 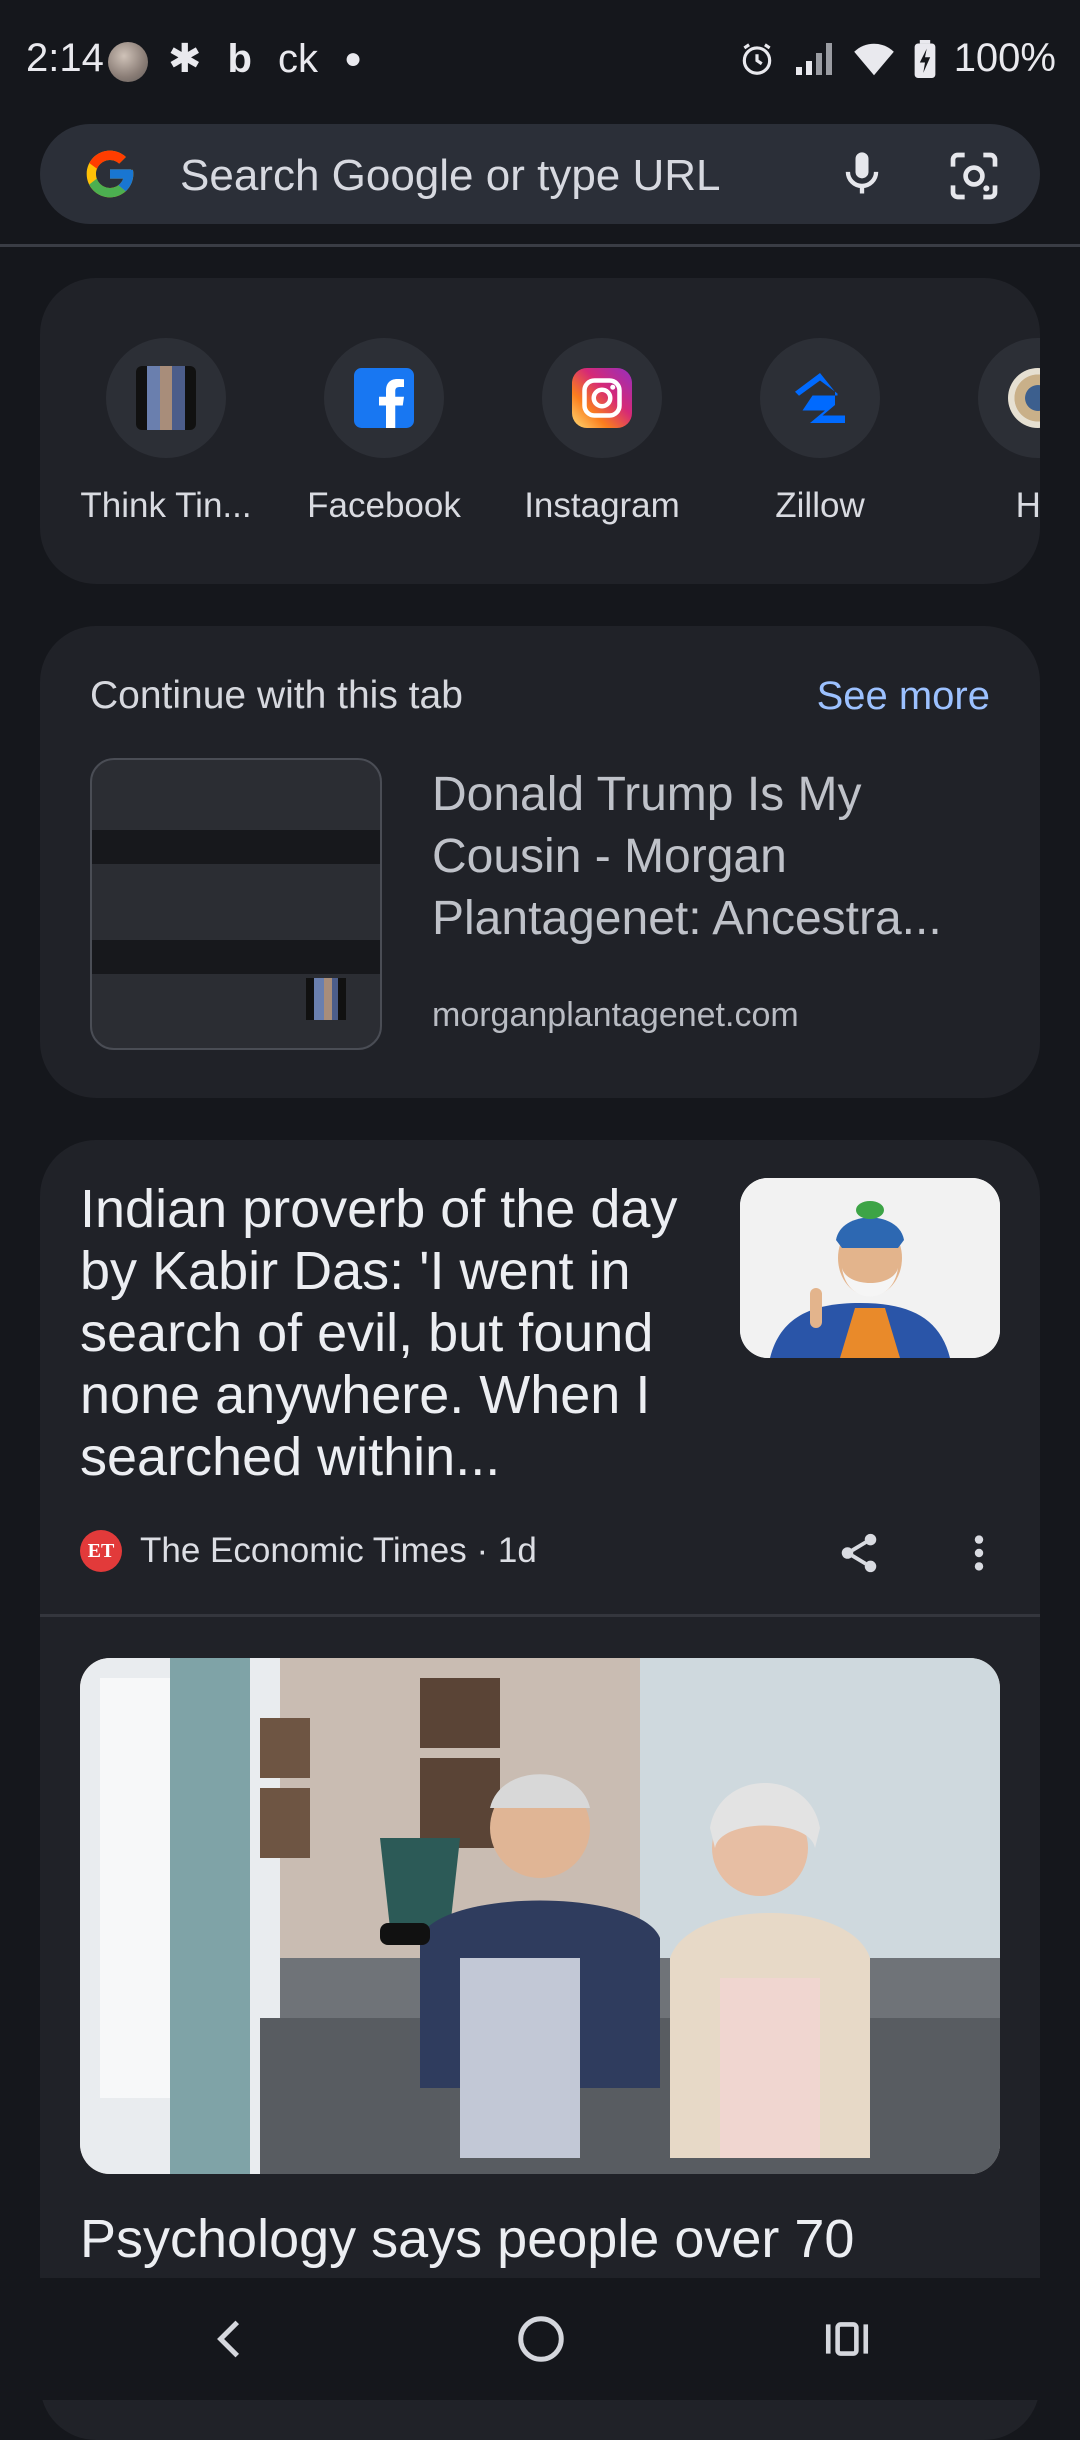 I want to click on battery-percent: 100%, so click(x=1004, y=58).